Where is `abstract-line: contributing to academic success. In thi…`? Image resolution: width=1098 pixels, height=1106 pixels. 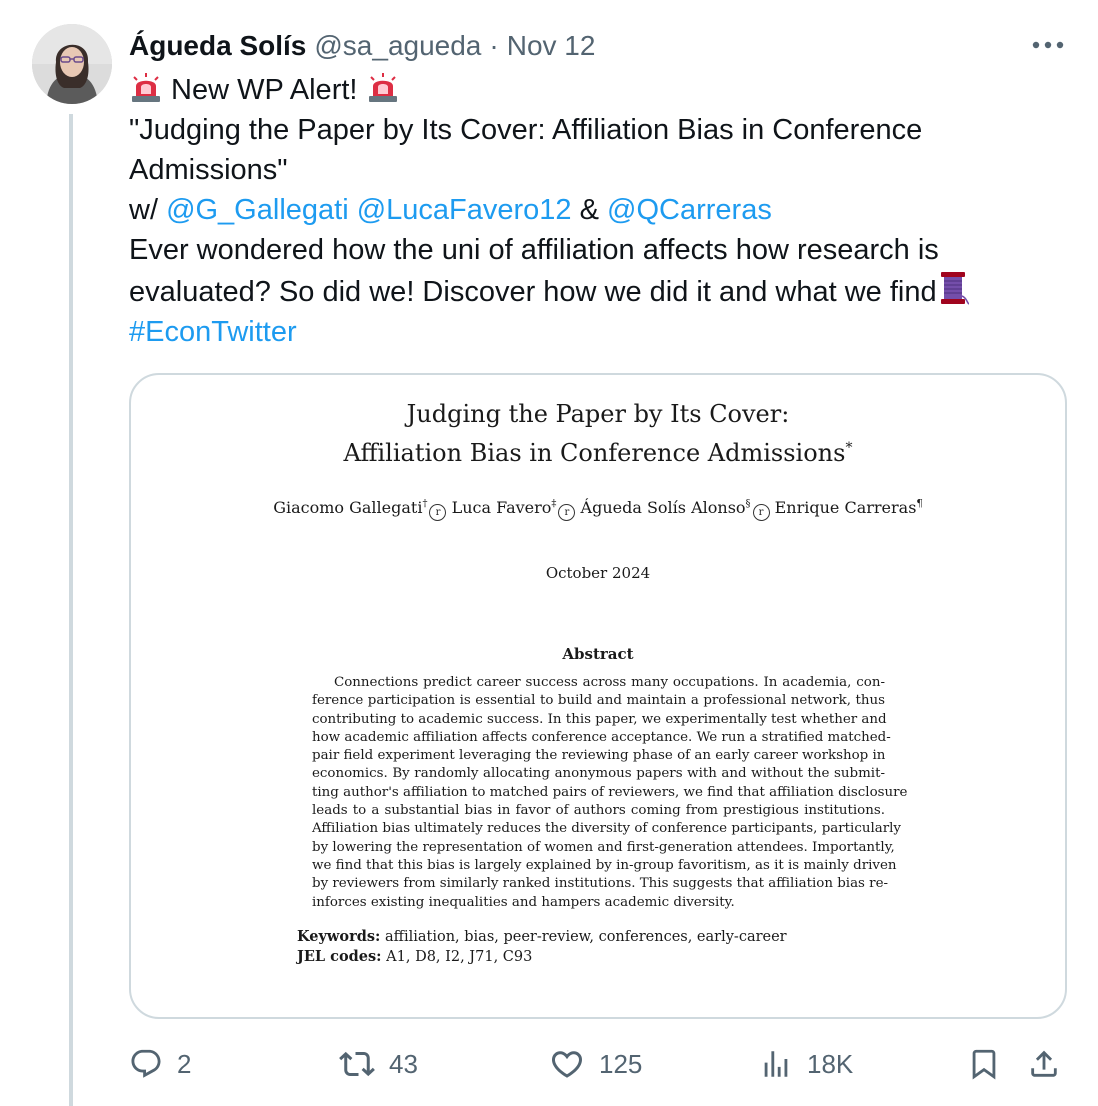
abstract-line: contributing to academic success. In thi… is located at coordinates (599, 719).